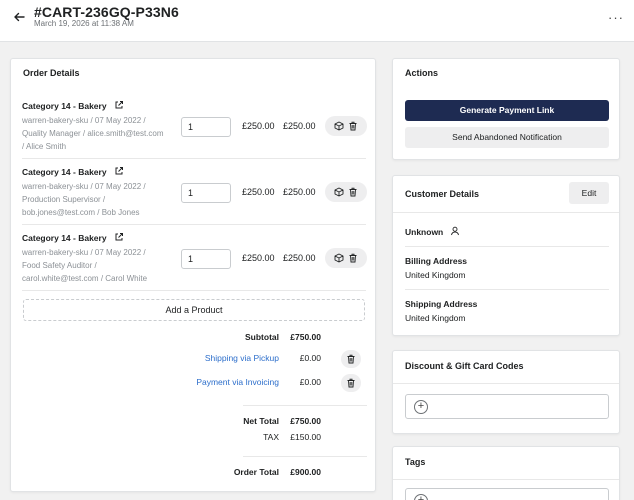 The height and width of the screenshot is (500, 634). What do you see at coordinates (310, 382) in the screenshot?
I see `payment-value: £0.00` at bounding box center [310, 382].